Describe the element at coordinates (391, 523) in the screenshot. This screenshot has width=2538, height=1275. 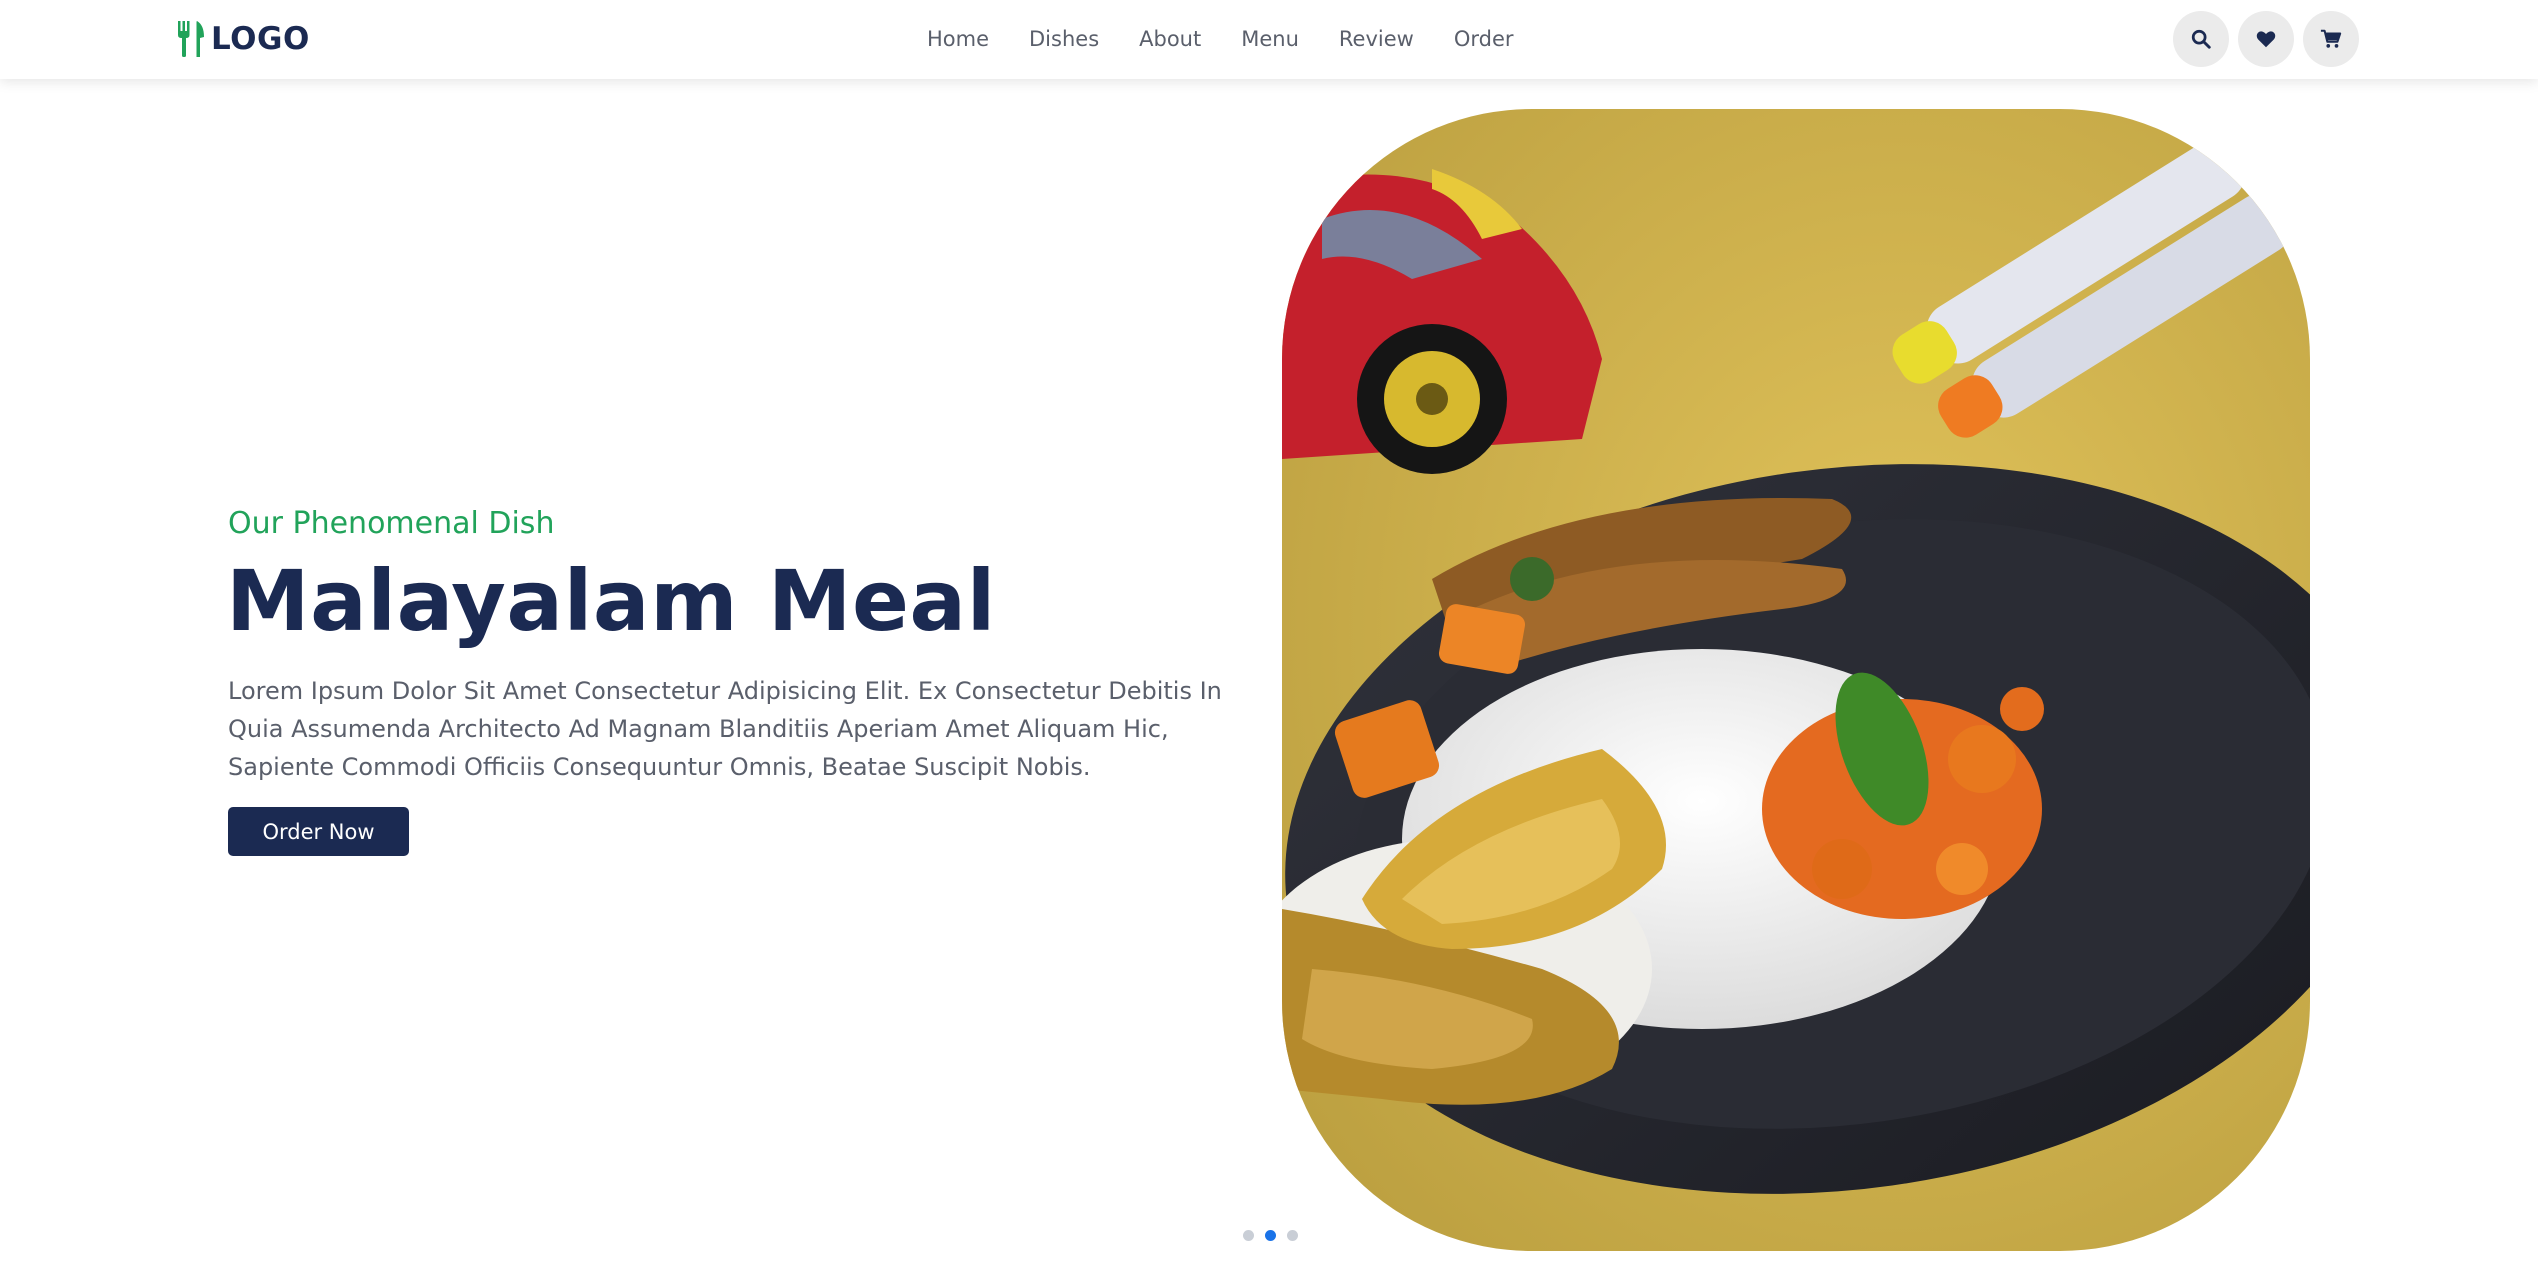
I see `hero-subtitle: Our Phenomenal Dish` at that location.